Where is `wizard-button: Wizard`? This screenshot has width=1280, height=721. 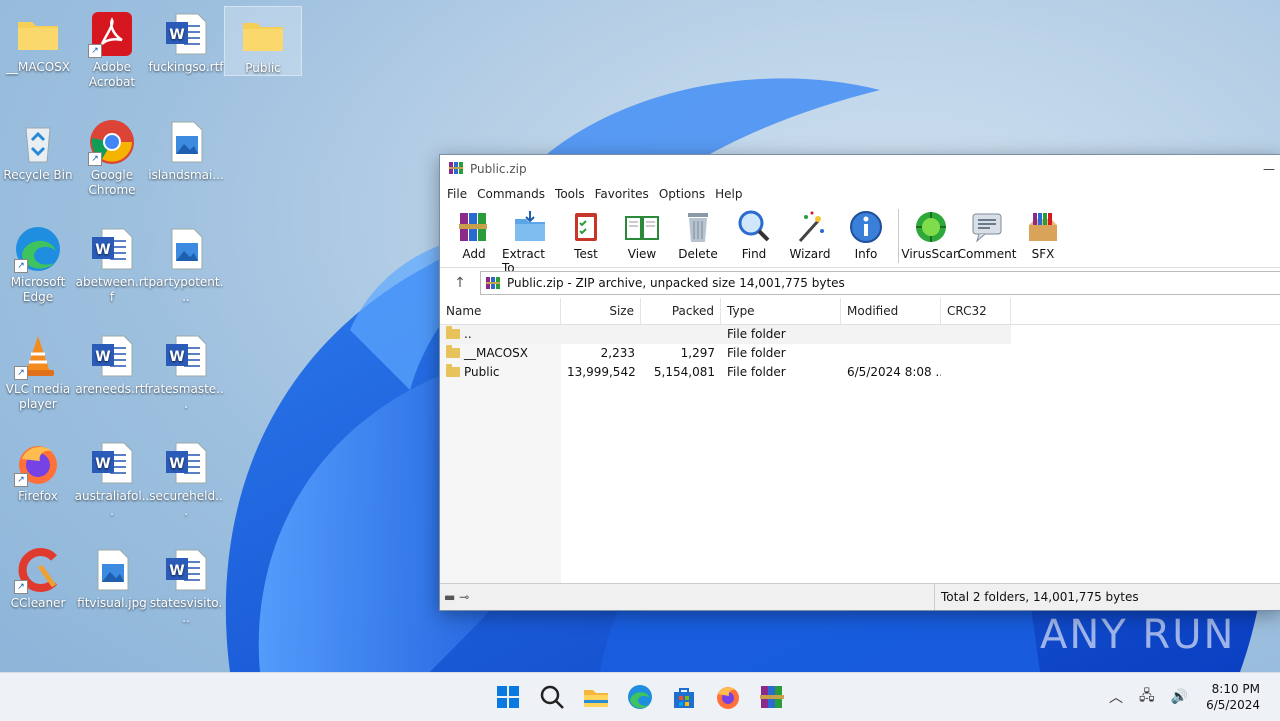 wizard-button: Wizard is located at coordinates (810, 233).